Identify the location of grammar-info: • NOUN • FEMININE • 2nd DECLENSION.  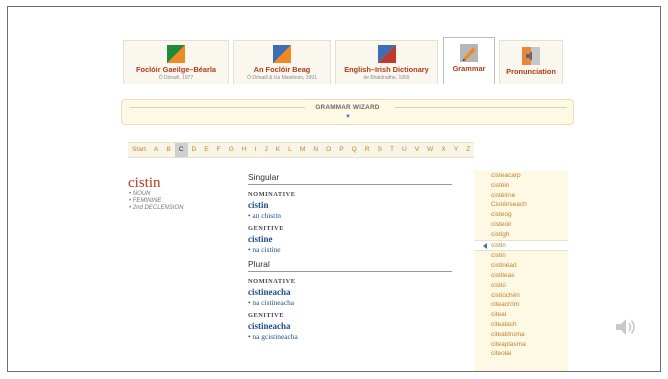
(156, 201).